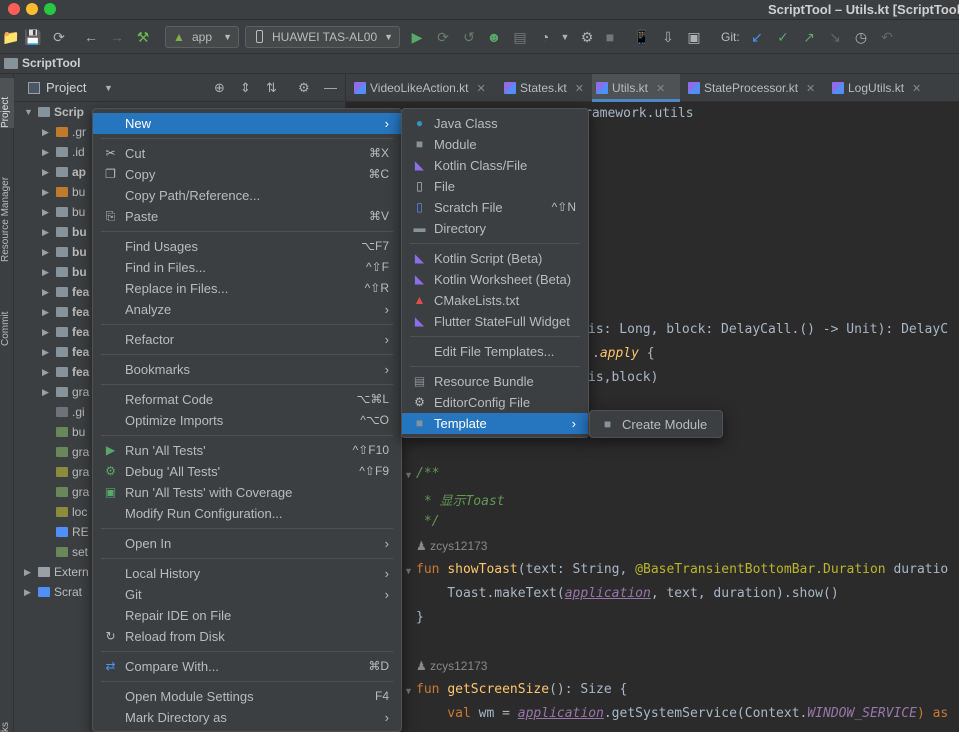 The image size is (959, 732). Describe the element at coordinates (50, 9) in the screenshot. I see `zoom-window-button` at that location.